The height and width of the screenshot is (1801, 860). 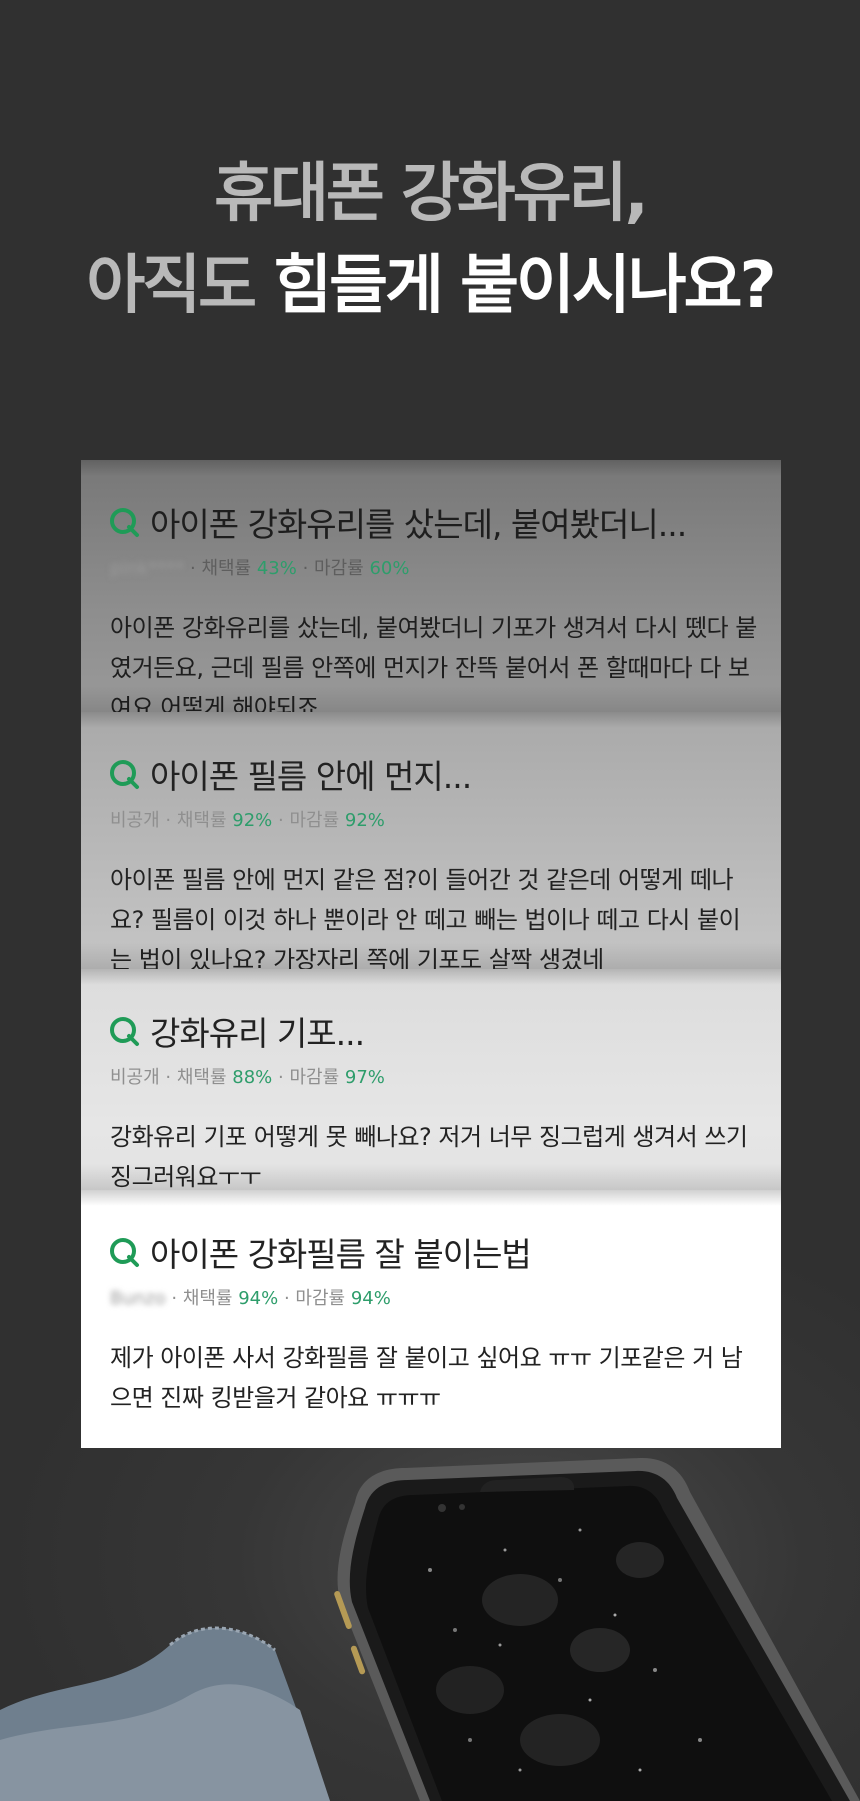 What do you see at coordinates (252, 820) in the screenshot?
I see `adopt-rate: 92%` at bounding box center [252, 820].